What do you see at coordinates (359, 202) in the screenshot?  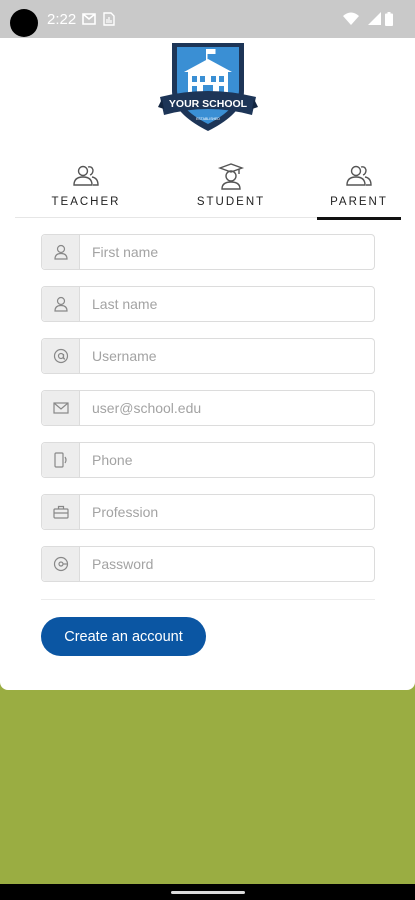 I see `tab-parent-label: PARENT` at bounding box center [359, 202].